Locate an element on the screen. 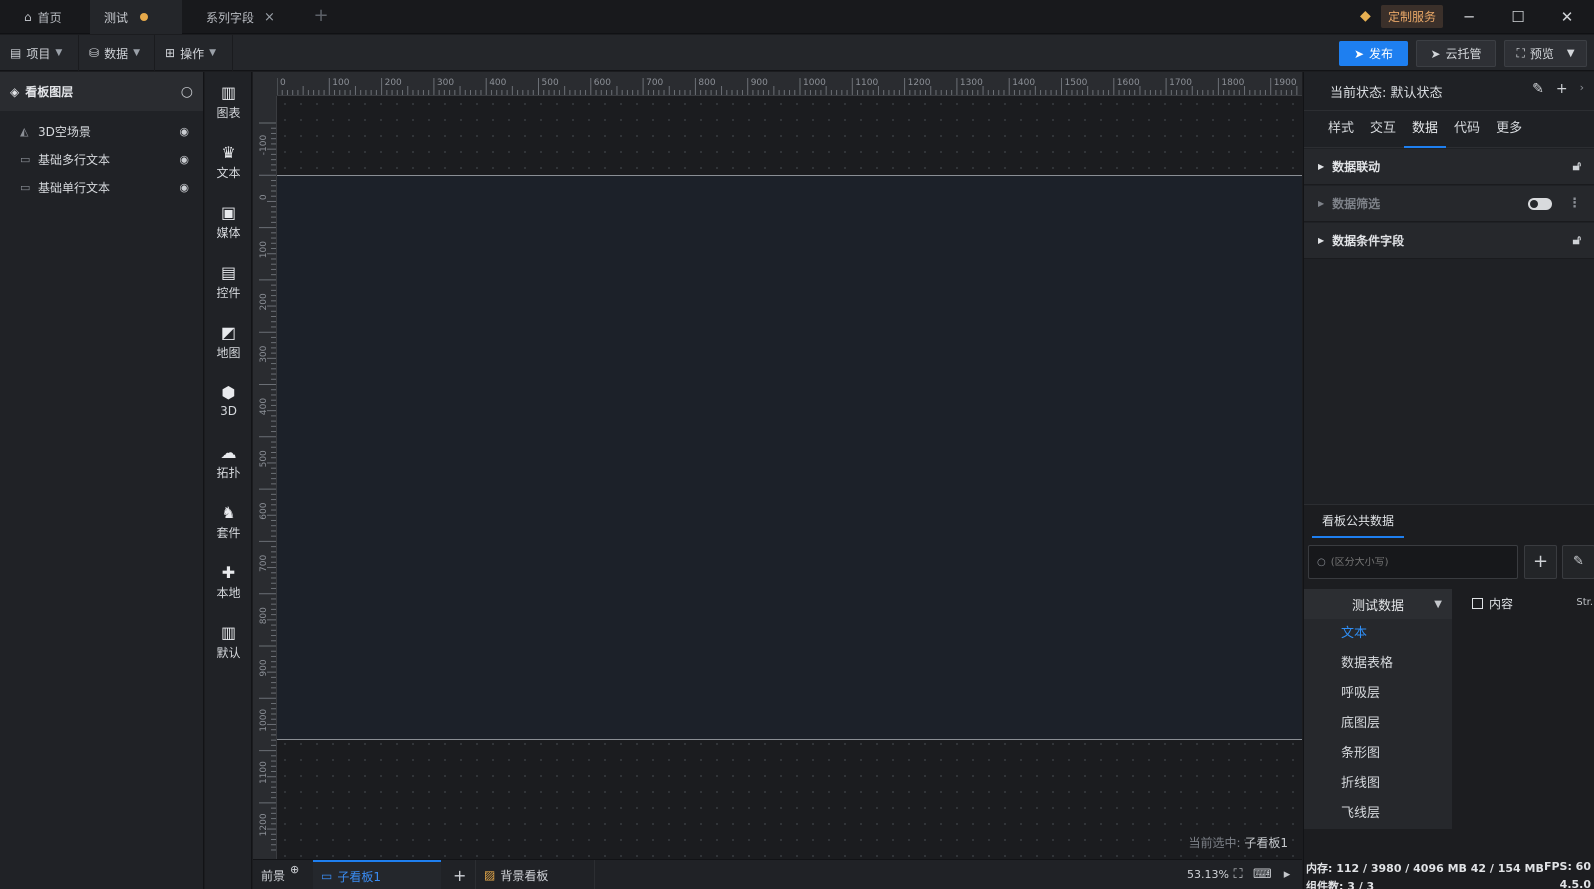  kit-icon: ♞ is located at coordinates (228, 512).